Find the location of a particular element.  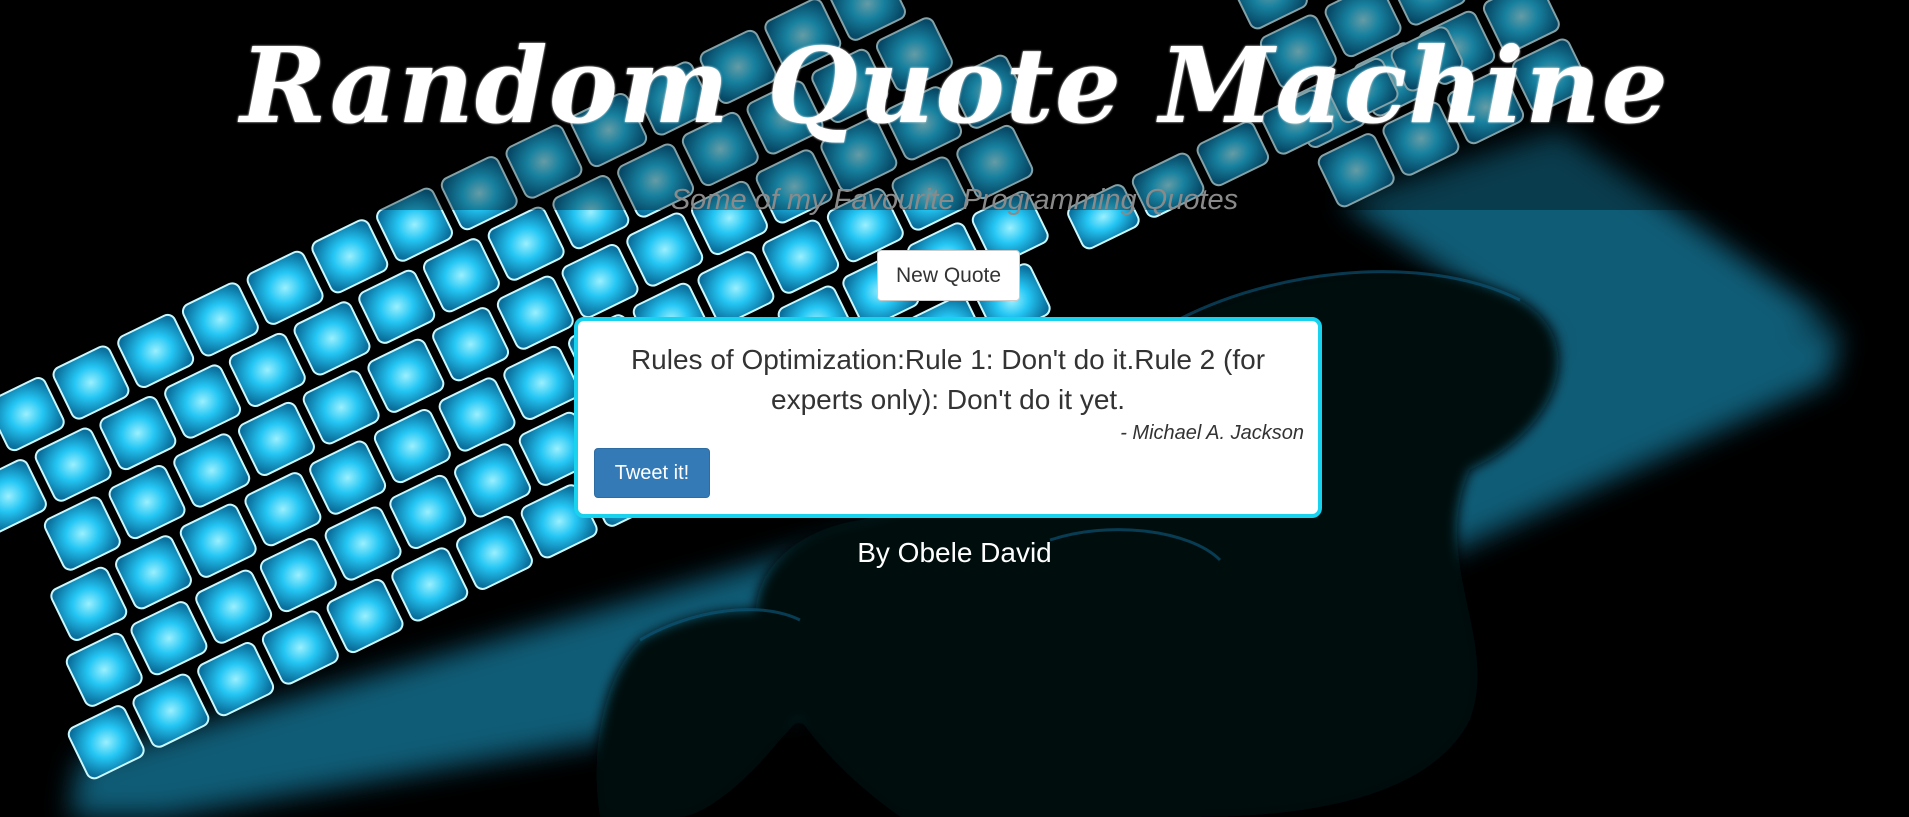

page-subtitle: Some of my Favourite Programming Quotes is located at coordinates (954, 200).